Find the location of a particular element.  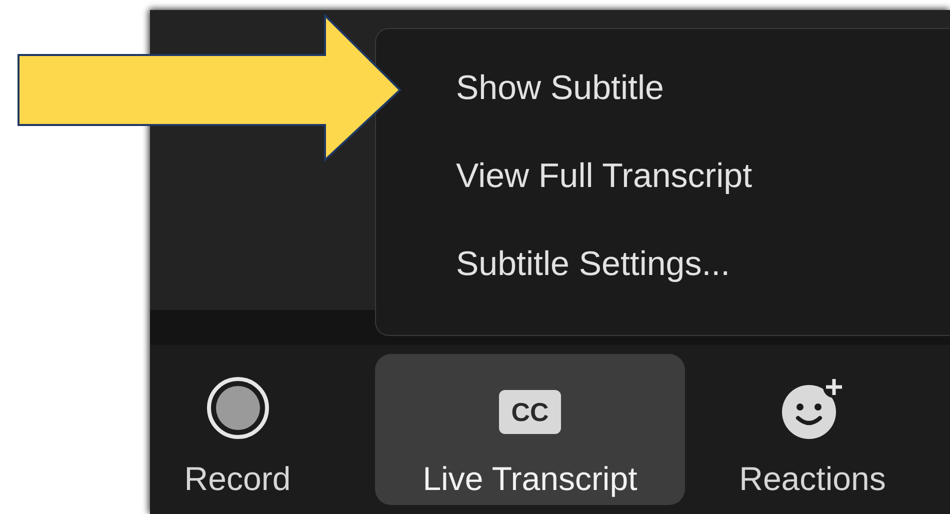

record-button: Record is located at coordinates (237, 429).